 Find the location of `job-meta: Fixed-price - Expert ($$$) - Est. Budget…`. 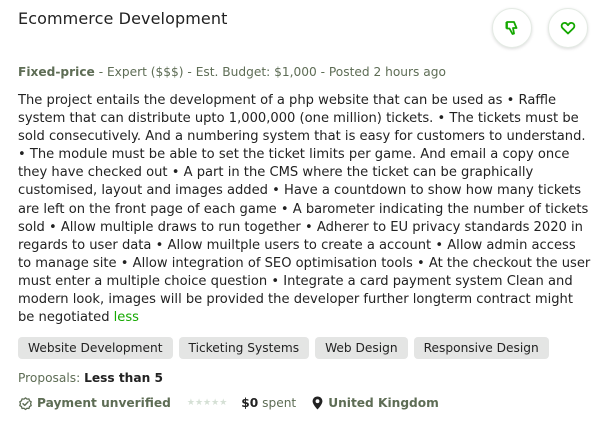

job-meta: Fixed-price - Expert ($$$) - Est. Budget… is located at coordinates (232, 72).